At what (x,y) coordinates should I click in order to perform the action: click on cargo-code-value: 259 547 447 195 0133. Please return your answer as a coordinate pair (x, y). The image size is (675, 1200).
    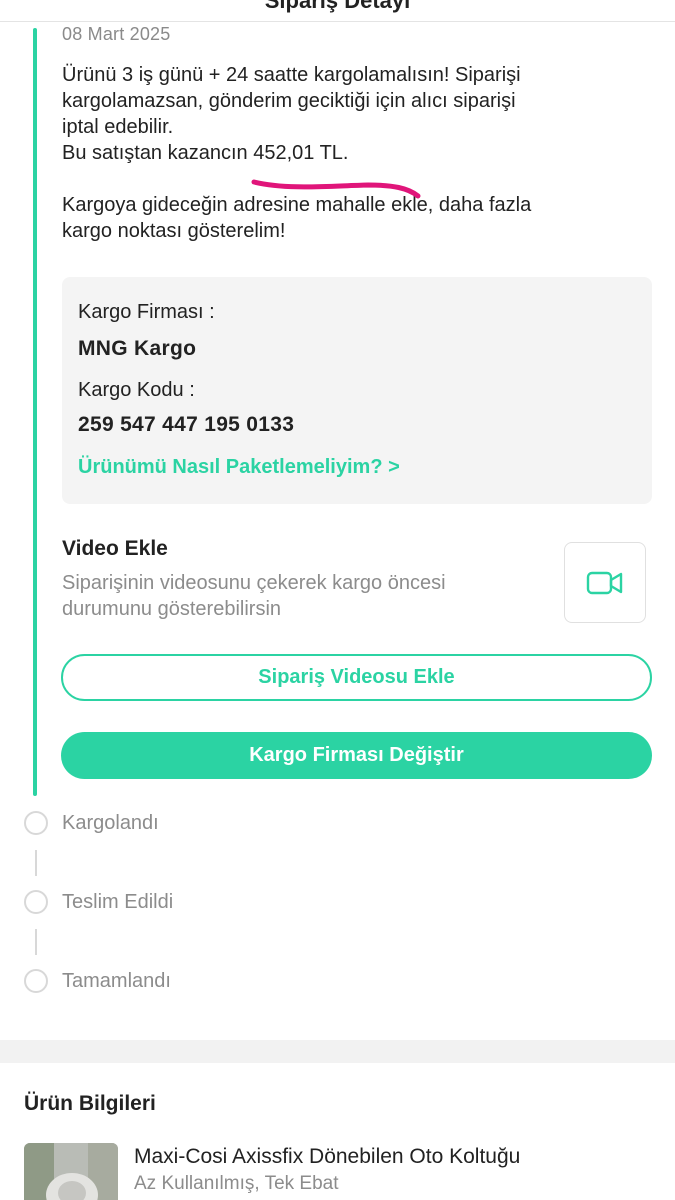
    Looking at the image, I should click on (186, 424).